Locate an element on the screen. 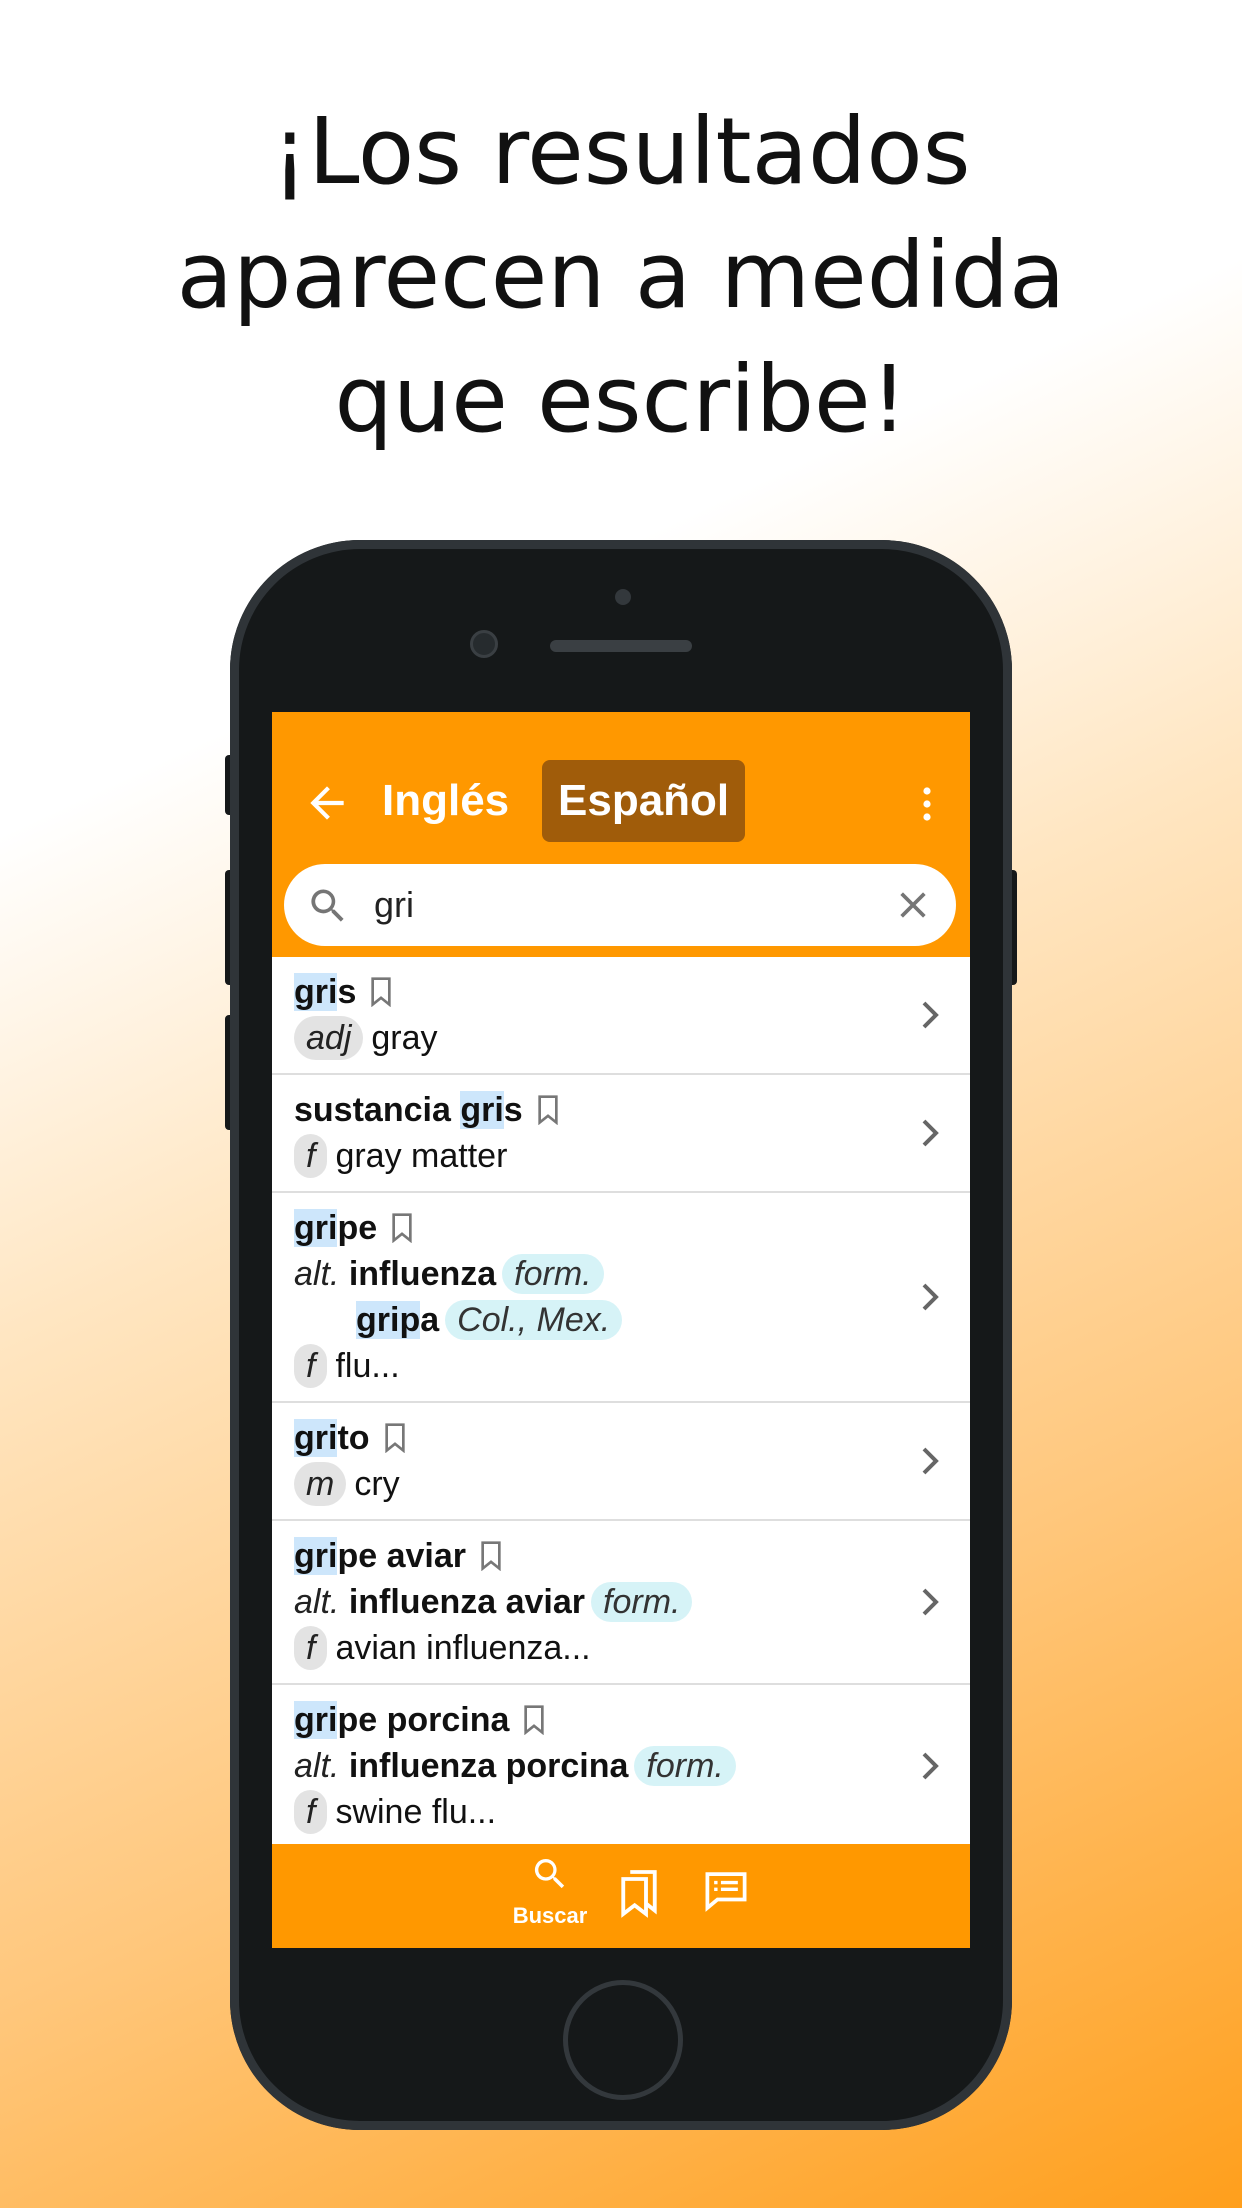 The width and height of the screenshot is (1242, 2208). headline-line-2: aparecen a medida is located at coordinates (621, 275).